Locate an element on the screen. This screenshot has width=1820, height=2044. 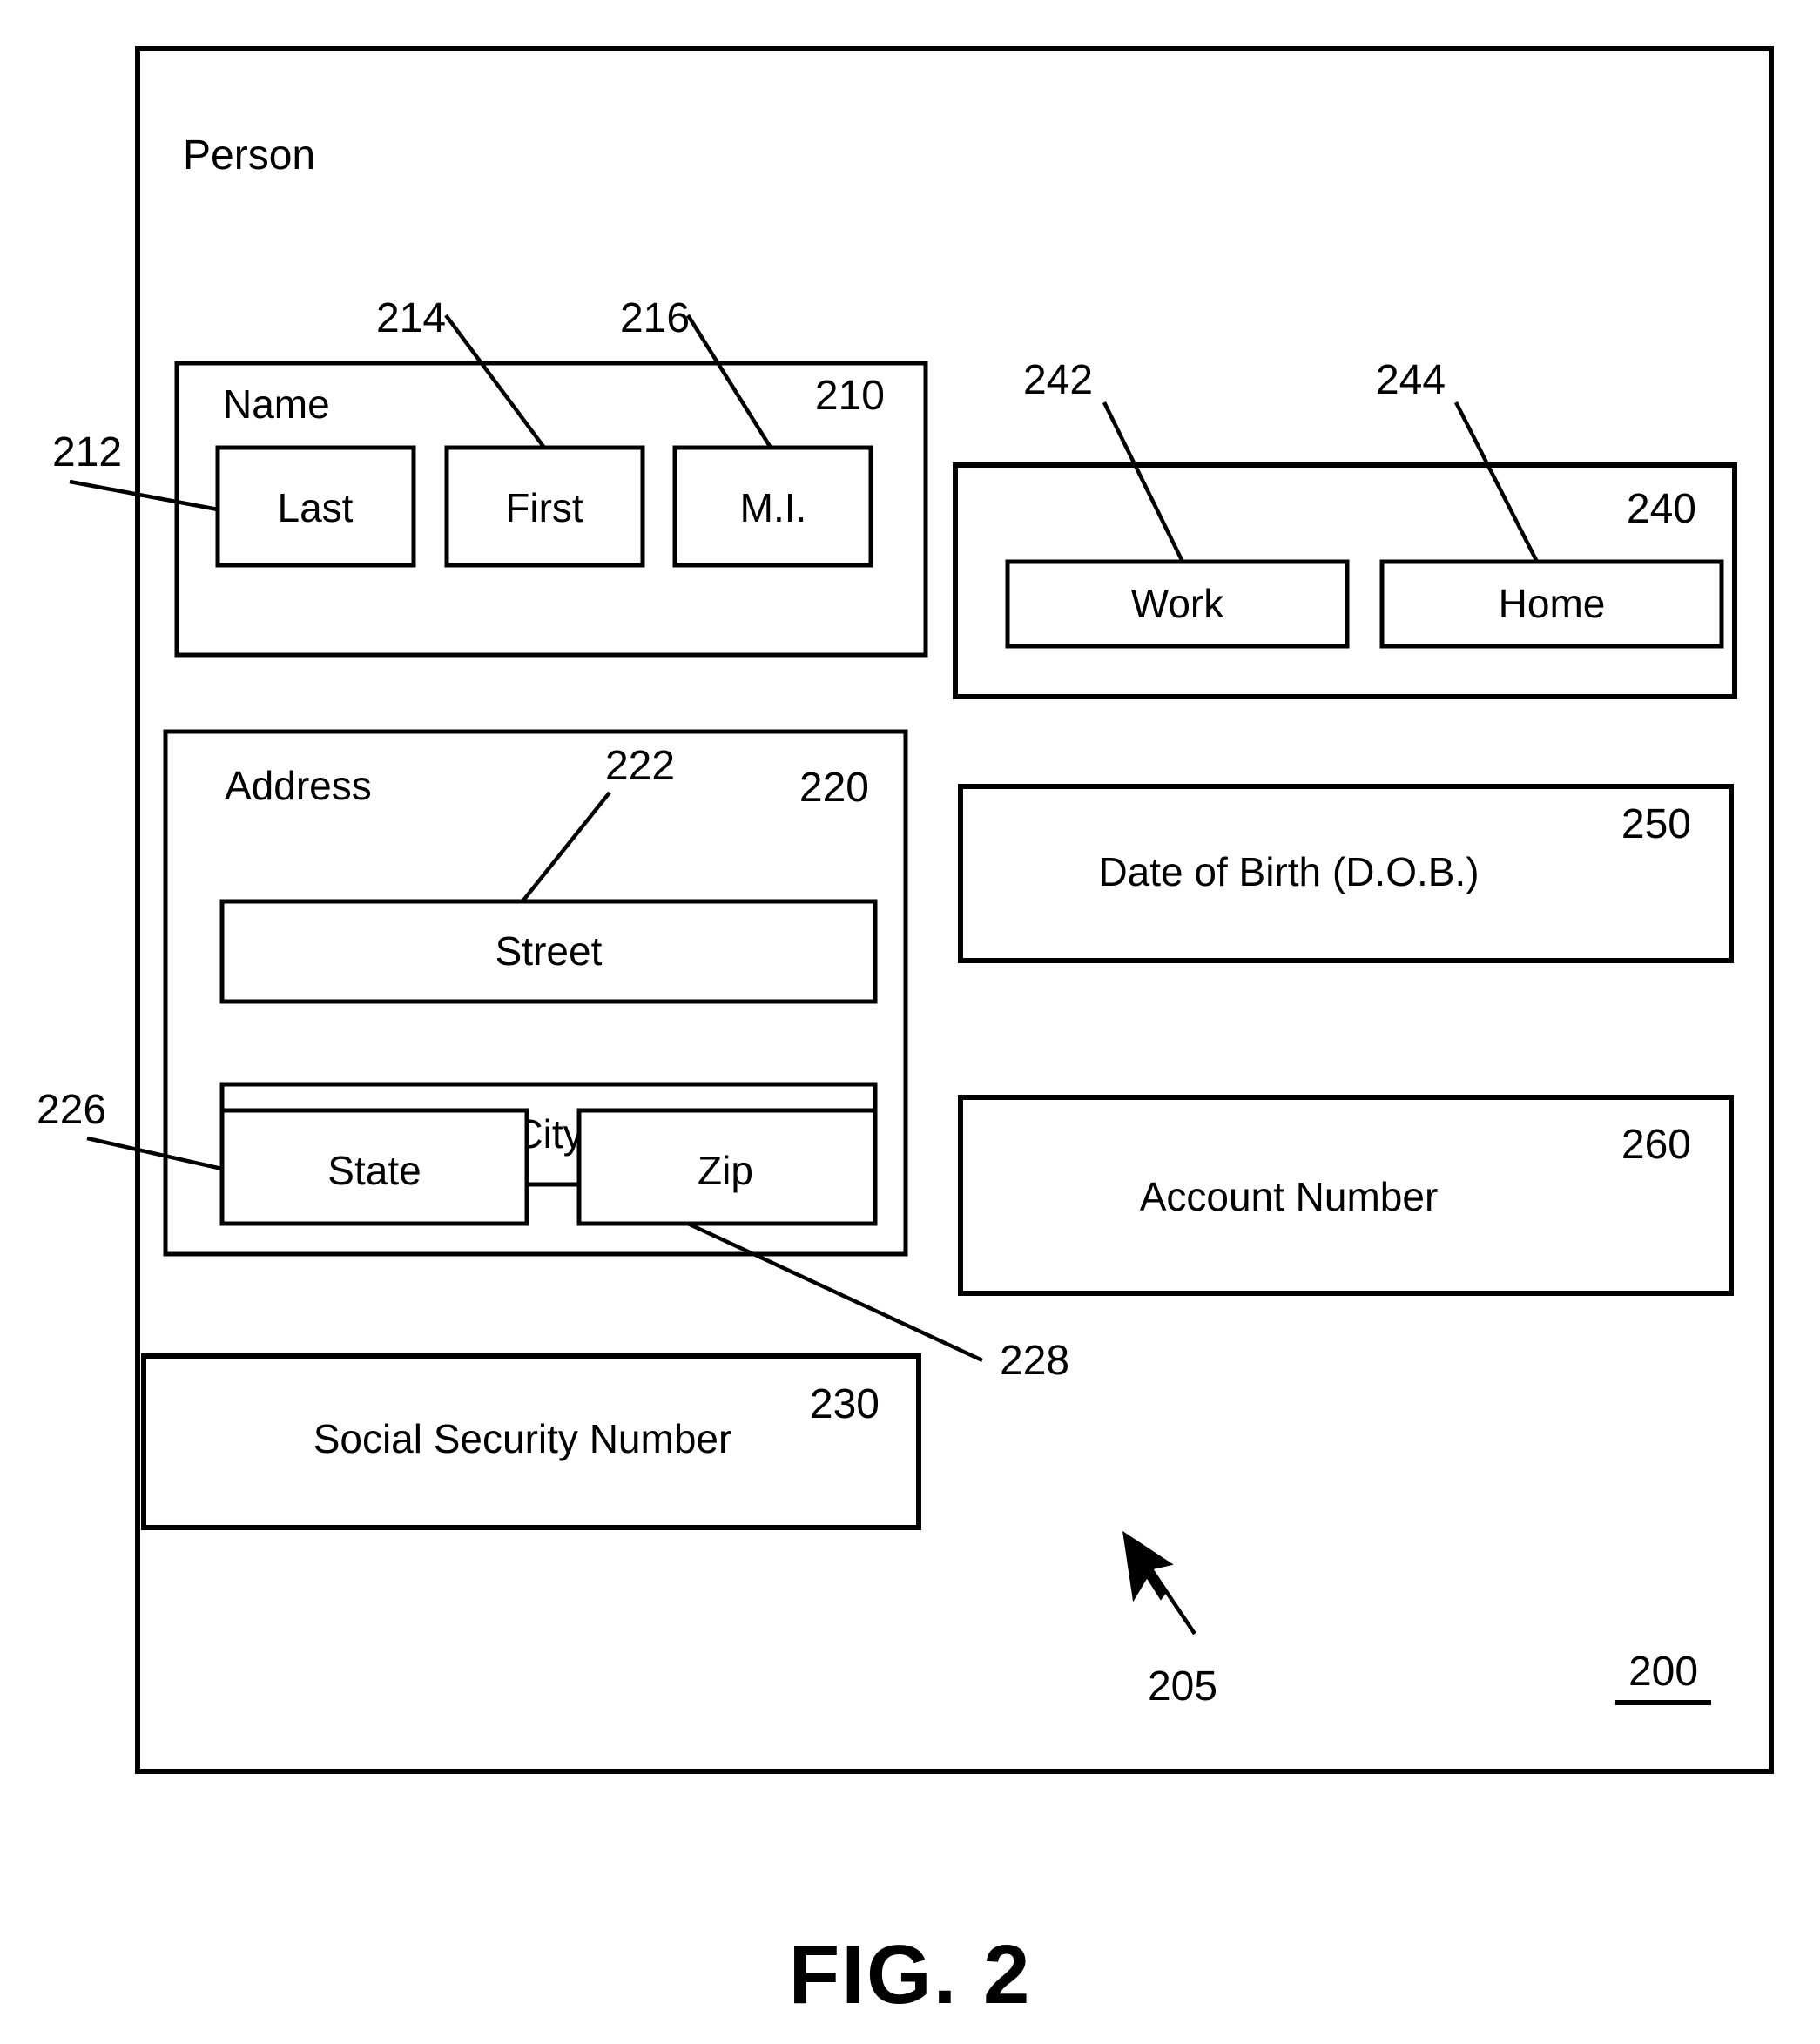
name-group-label: Name is located at coordinates (276, 404).